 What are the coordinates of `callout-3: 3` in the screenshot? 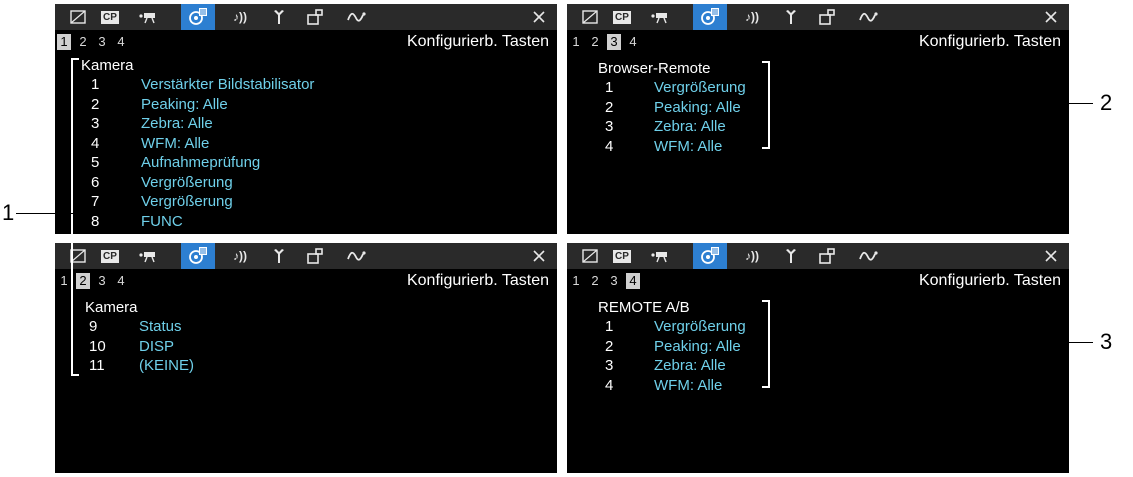 It's located at (1106, 341).